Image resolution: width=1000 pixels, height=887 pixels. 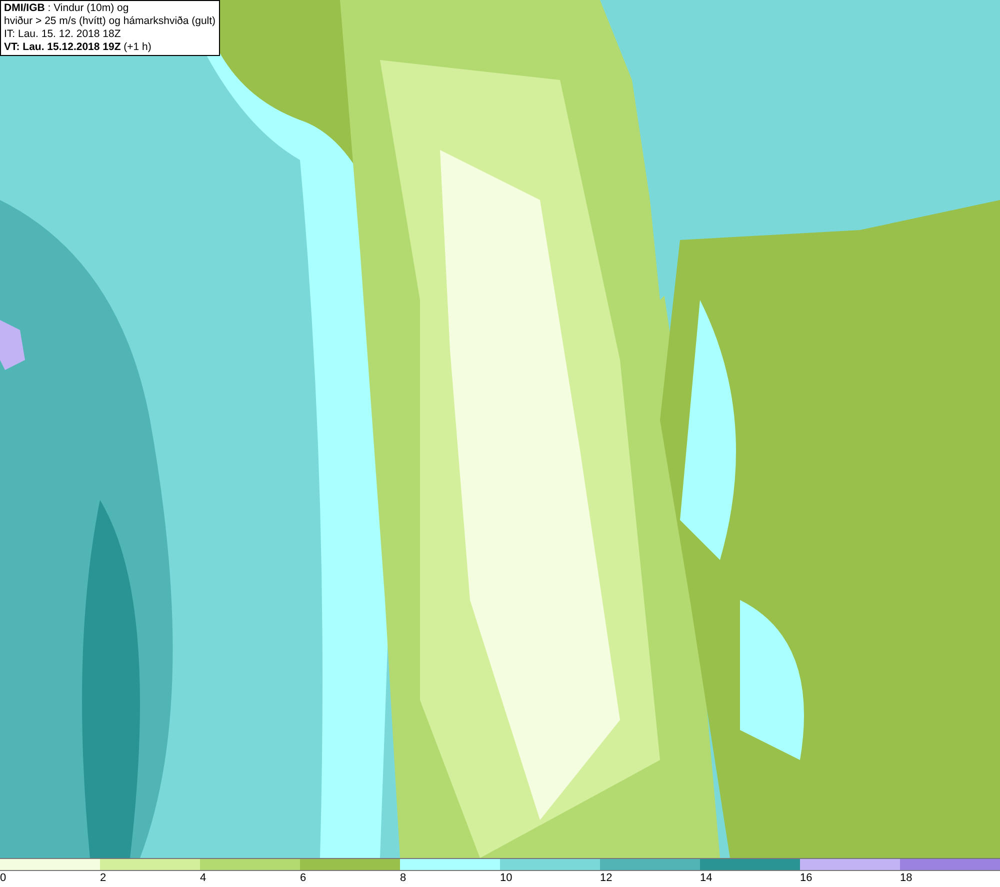 I want to click on legend-label: 2, so click(x=103, y=878).